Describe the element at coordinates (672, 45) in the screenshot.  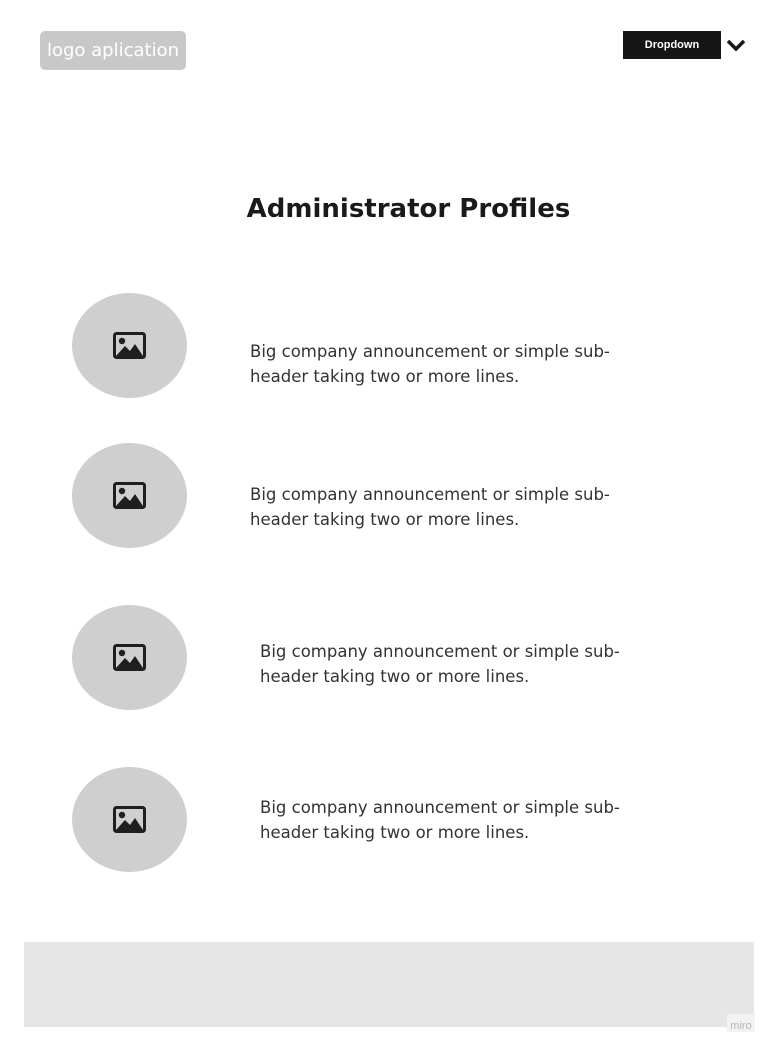
I see `dropdown-button: Dropdown` at that location.